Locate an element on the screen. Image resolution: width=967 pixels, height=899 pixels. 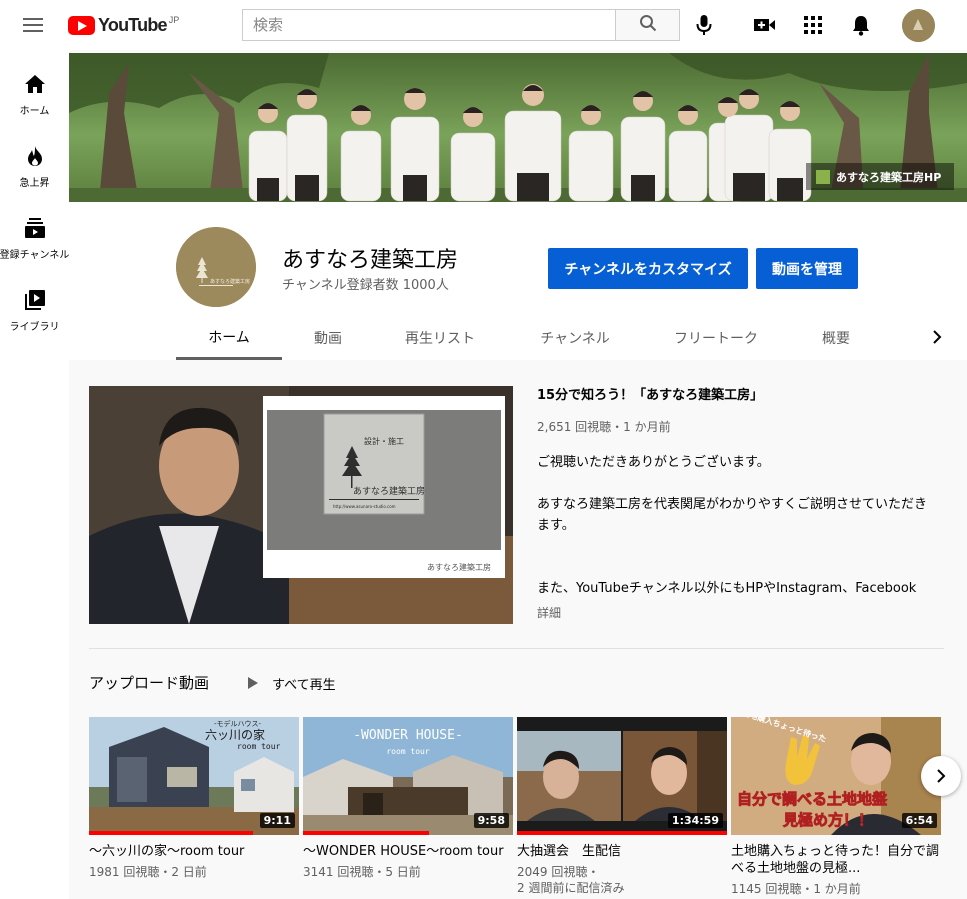
tabs-next-chevron-icon is located at coordinates (937, 337).